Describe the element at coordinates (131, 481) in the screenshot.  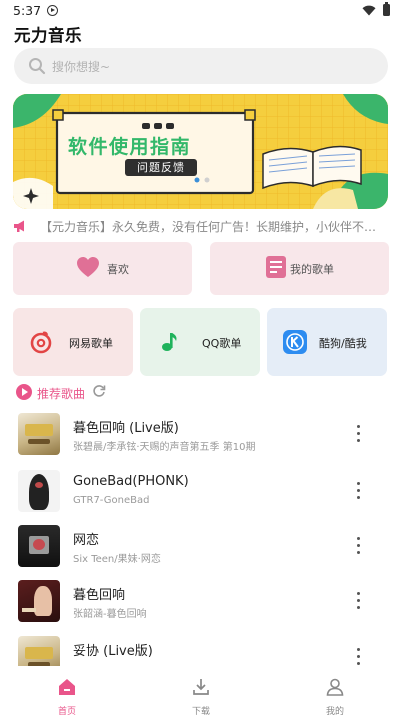
I see `song-title: GoneBad(PHONK)` at that location.